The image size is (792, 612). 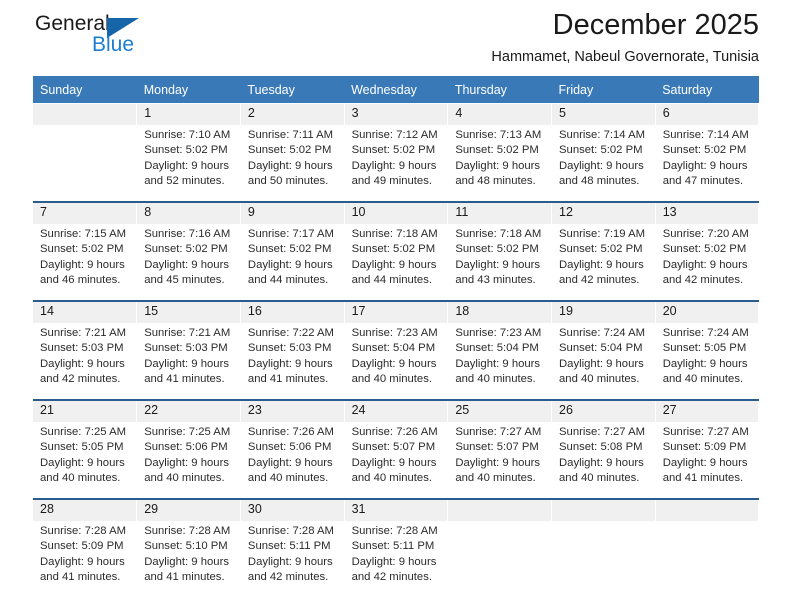 I want to click on daylight-text-line2: and 43 minutes., so click(x=495, y=279).